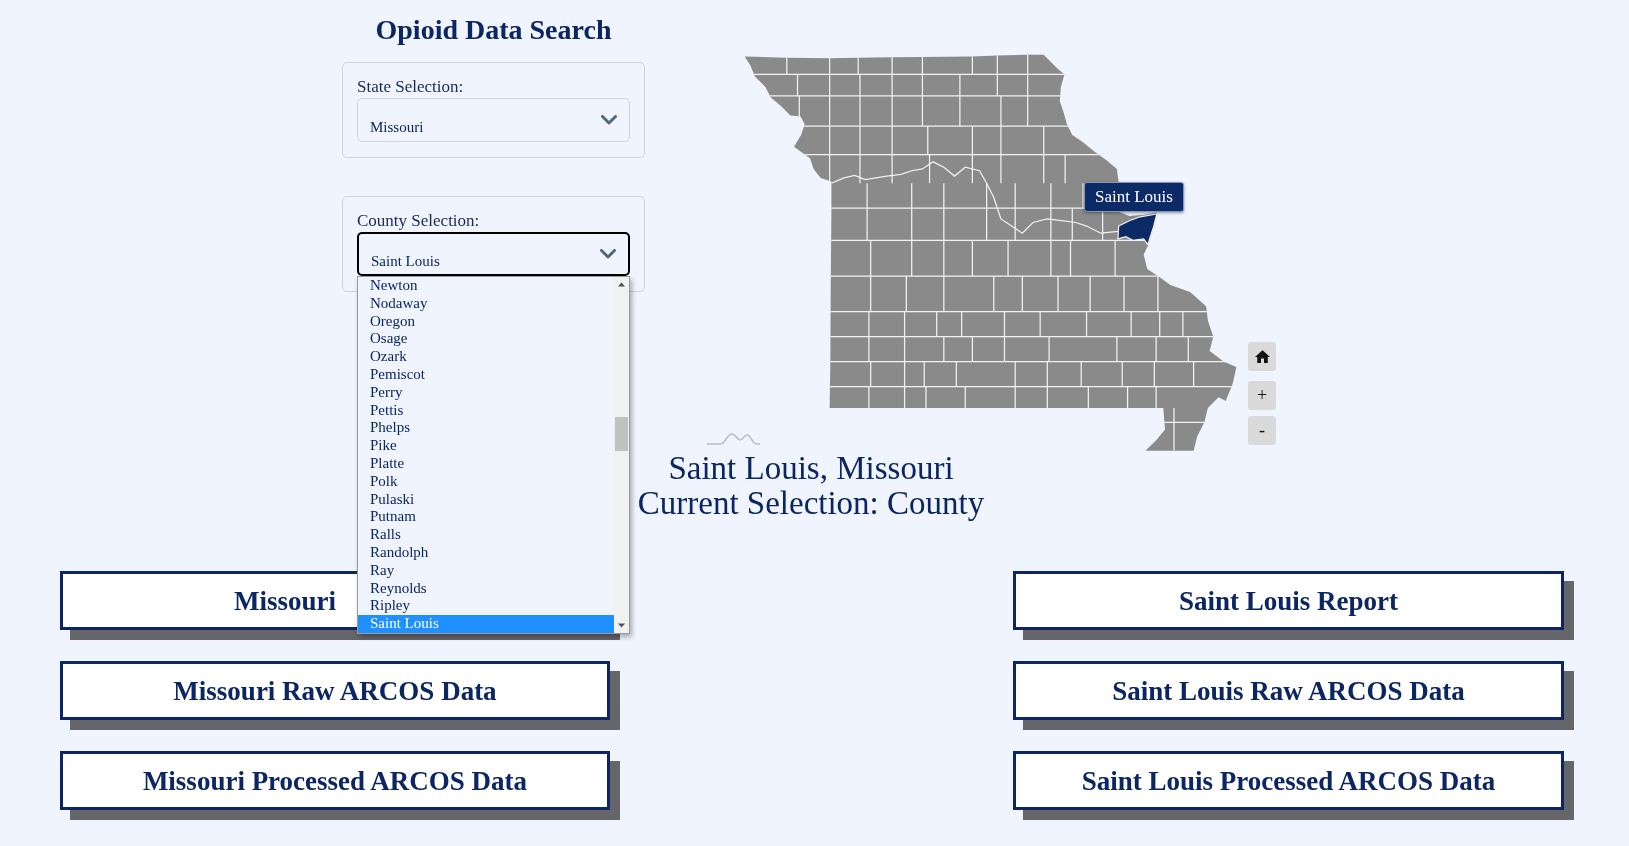  I want to click on map-tooltip: Saint Louis, so click(1134, 197).